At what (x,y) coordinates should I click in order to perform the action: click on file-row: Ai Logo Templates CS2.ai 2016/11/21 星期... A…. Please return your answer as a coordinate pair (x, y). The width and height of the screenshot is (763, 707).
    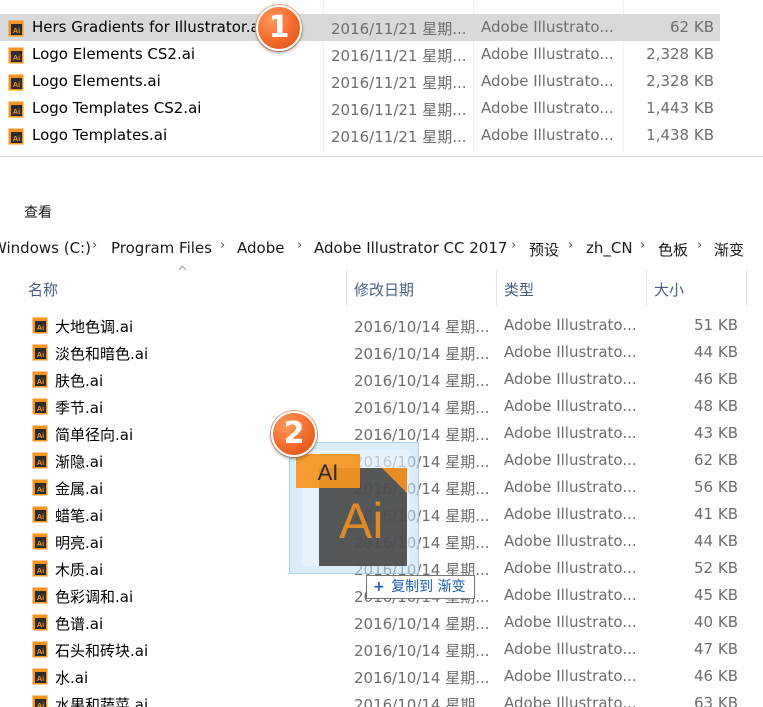
    Looking at the image, I should click on (360, 108).